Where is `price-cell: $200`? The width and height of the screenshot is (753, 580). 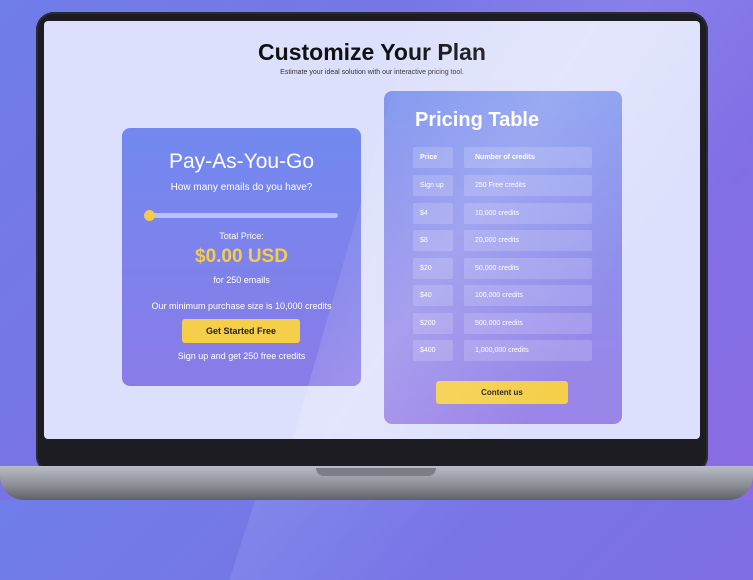
price-cell: $200 is located at coordinates (433, 323).